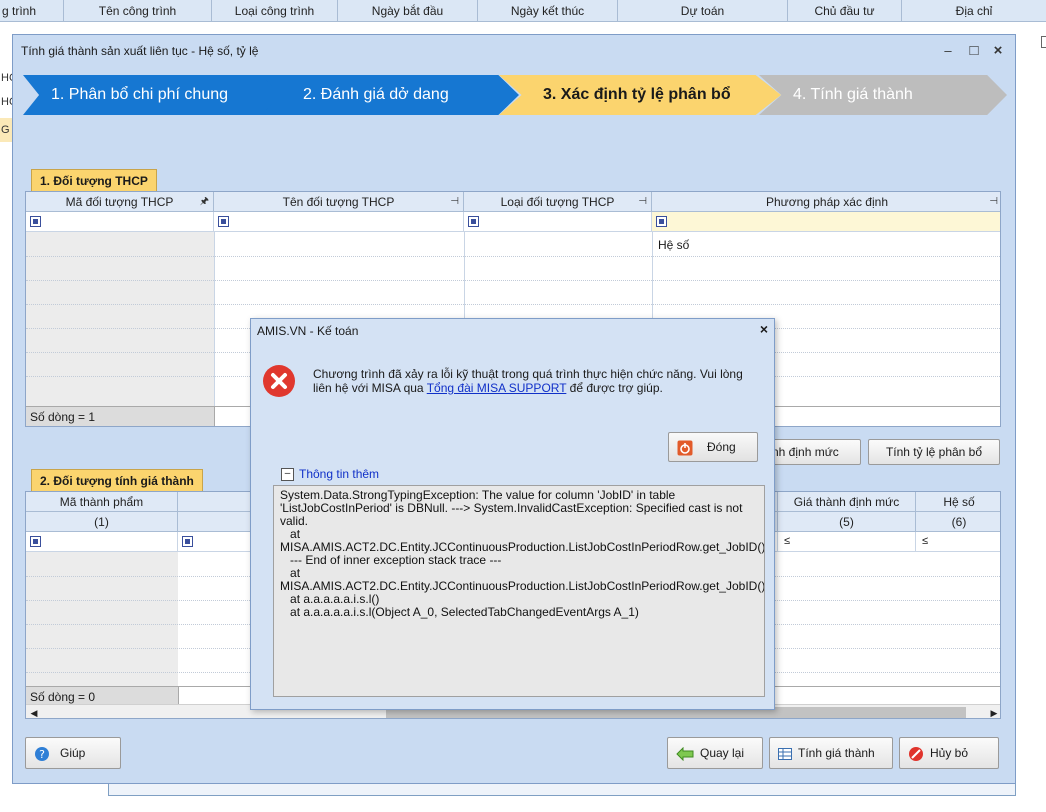 This screenshot has width=1046, height=812. What do you see at coordinates (32, 11) in the screenshot?
I see `bg-col-code: g trình` at bounding box center [32, 11].